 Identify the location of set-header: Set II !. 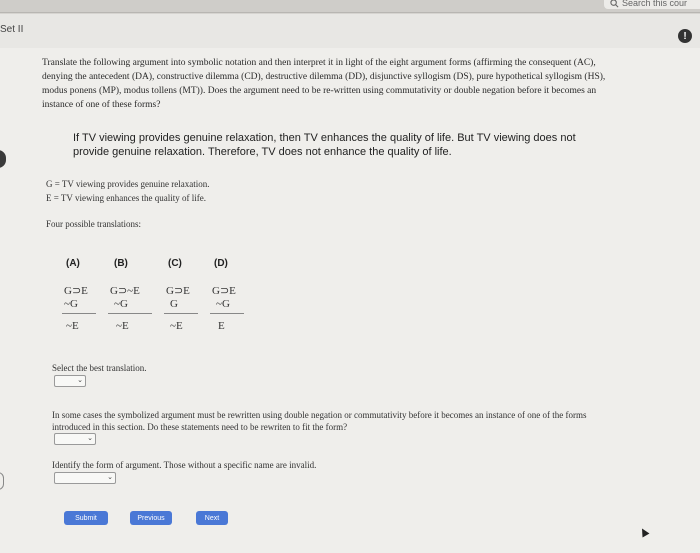
(350, 31).